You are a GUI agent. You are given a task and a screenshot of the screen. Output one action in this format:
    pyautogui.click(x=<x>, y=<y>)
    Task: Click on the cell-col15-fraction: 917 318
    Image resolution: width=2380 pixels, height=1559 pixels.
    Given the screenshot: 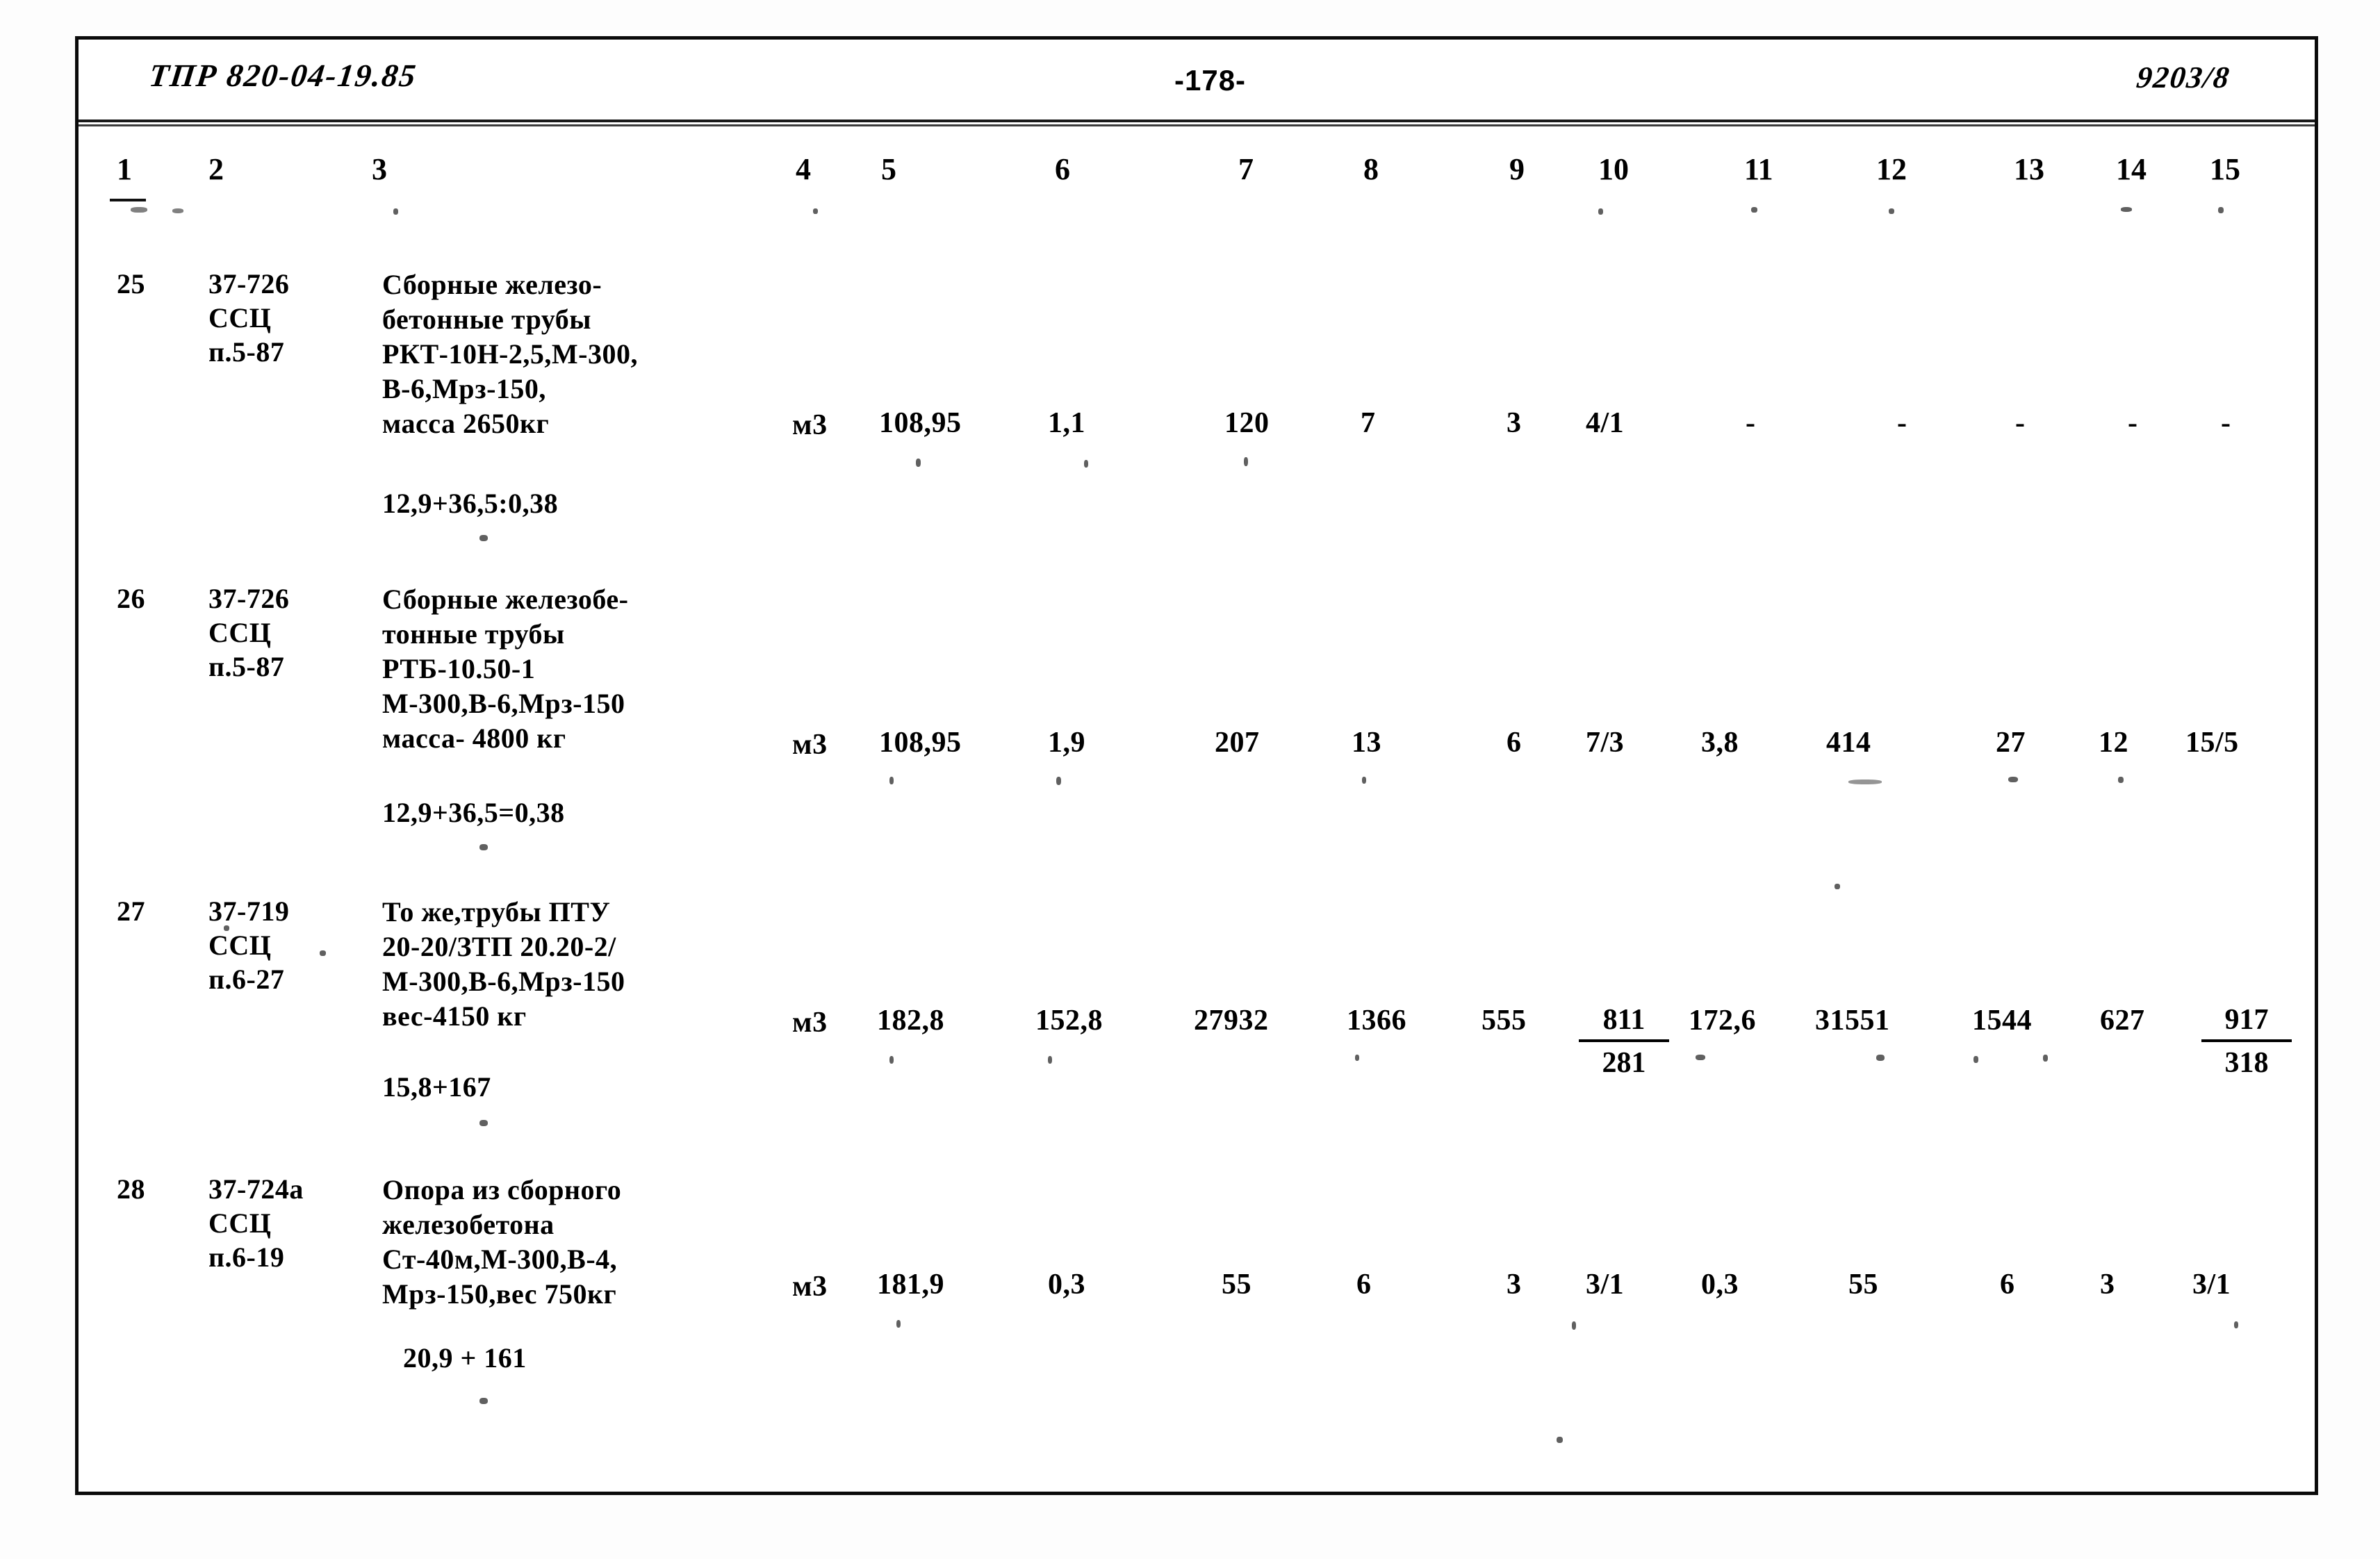 What is the action you would take?
    pyautogui.click(x=2246, y=1041)
    